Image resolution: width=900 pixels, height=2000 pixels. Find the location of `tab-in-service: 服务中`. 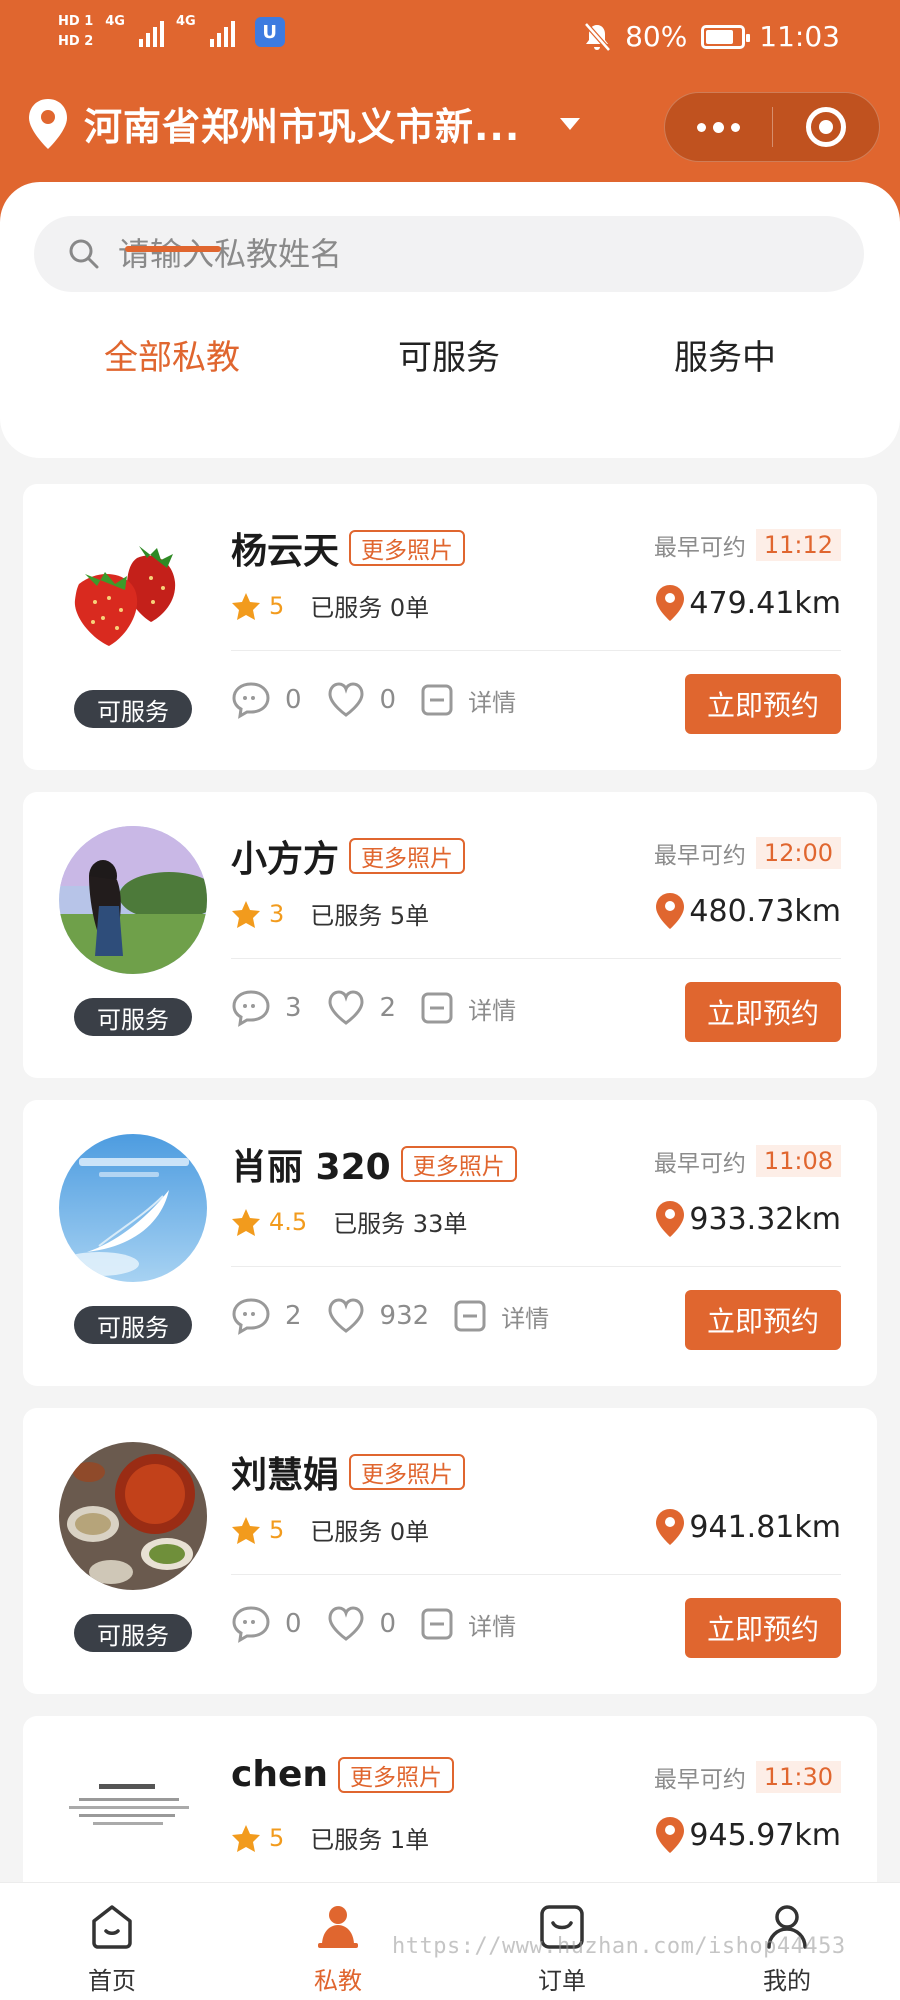

tab-in-service: 服务中 is located at coordinates (725, 354).